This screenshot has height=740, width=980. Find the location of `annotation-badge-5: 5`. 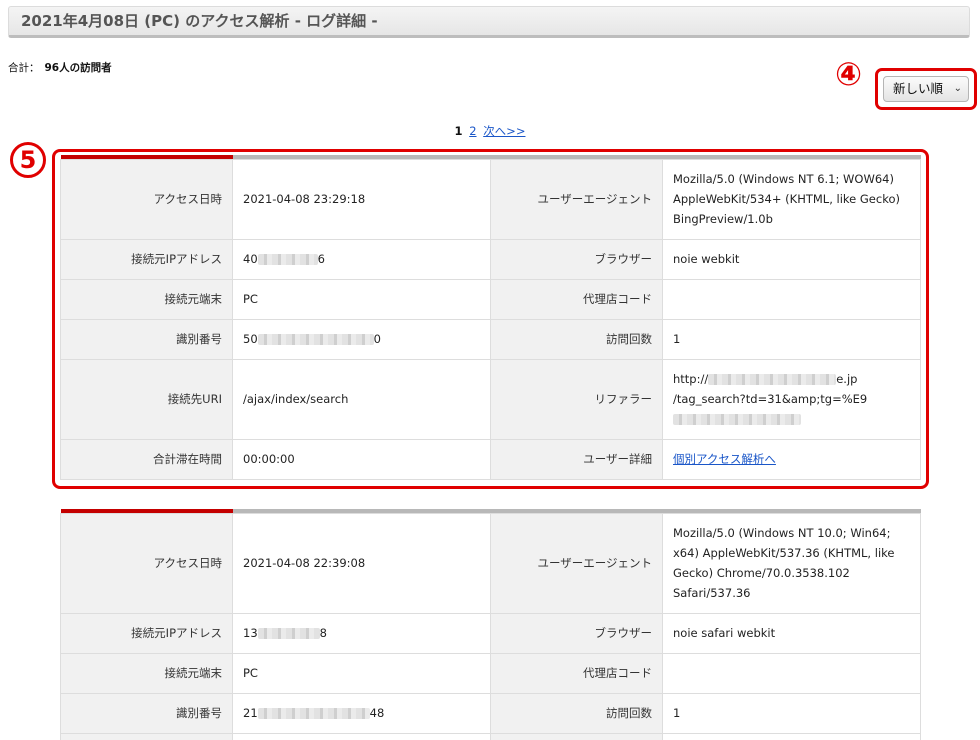

annotation-badge-5: 5 is located at coordinates (28, 160).